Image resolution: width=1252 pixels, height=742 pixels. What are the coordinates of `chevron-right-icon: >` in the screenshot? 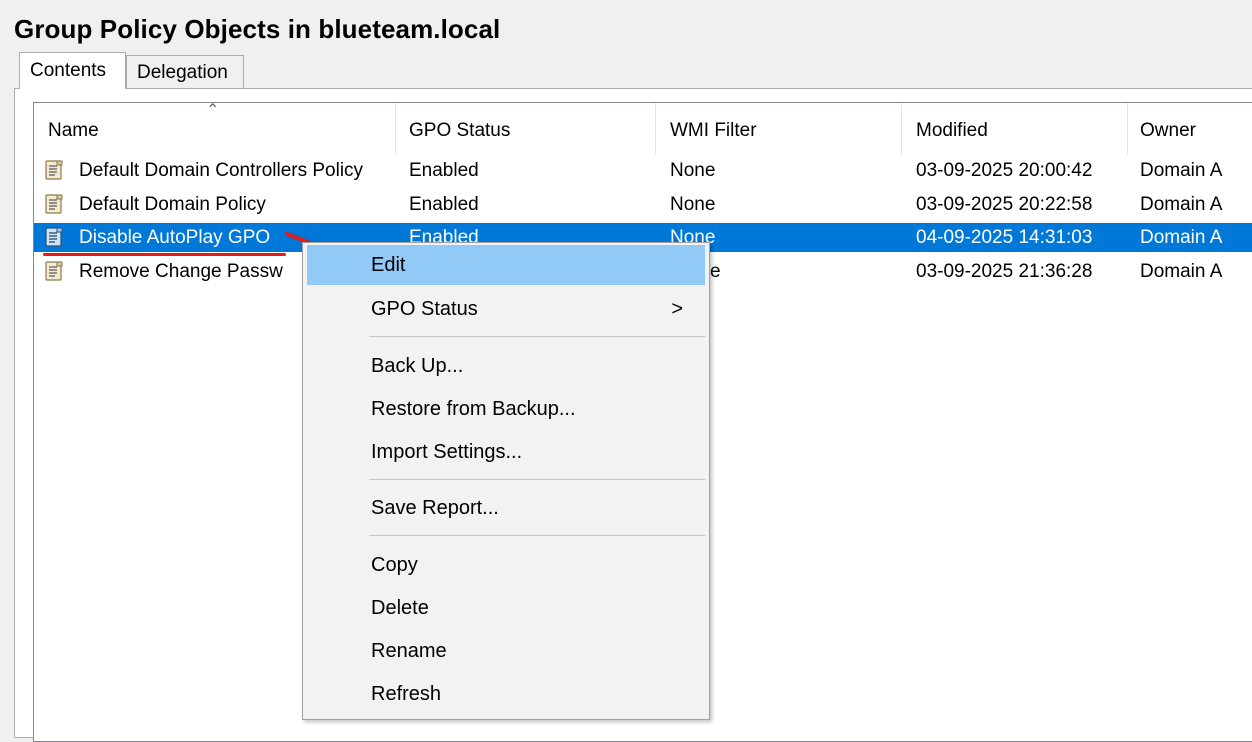 It's located at (677, 309).